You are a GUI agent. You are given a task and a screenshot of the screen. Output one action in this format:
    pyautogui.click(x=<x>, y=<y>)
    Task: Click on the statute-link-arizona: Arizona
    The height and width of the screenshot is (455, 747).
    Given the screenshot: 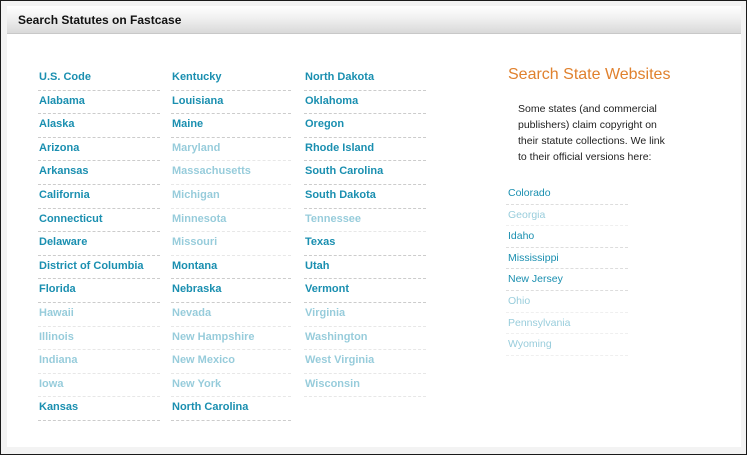 What is the action you would take?
    pyautogui.click(x=99, y=150)
    